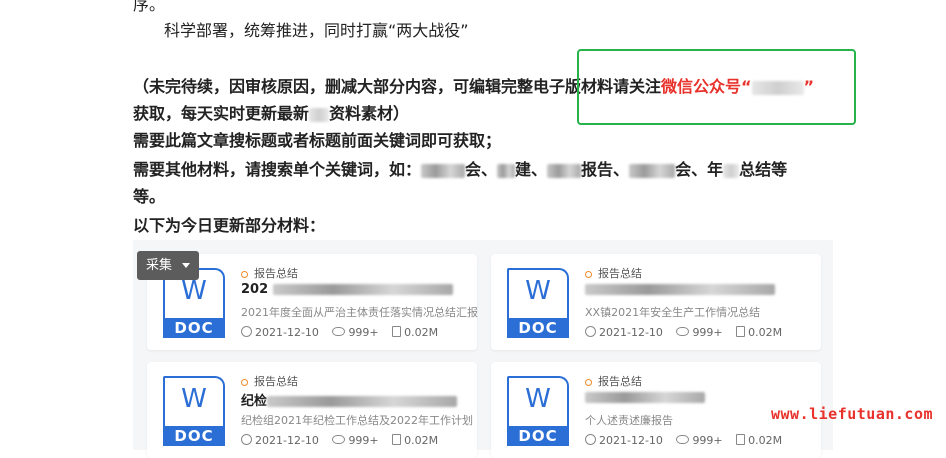  Describe the element at coordinates (852, 414) in the screenshot. I see `site-watermark: www.liefutuan.com` at that location.